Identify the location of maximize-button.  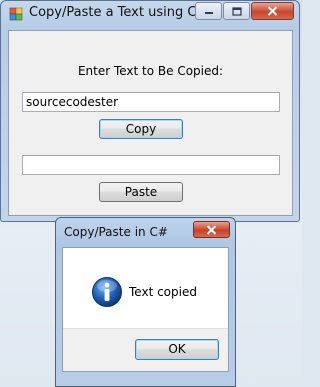
(236, 11).